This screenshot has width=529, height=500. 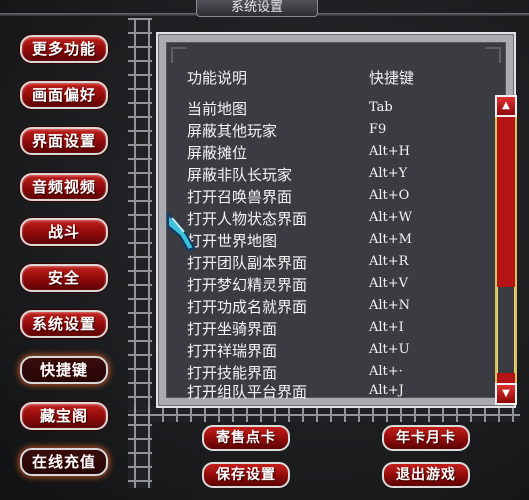 I want to click on hotkey-row-name: 打开团队副本界面, so click(x=247, y=263).